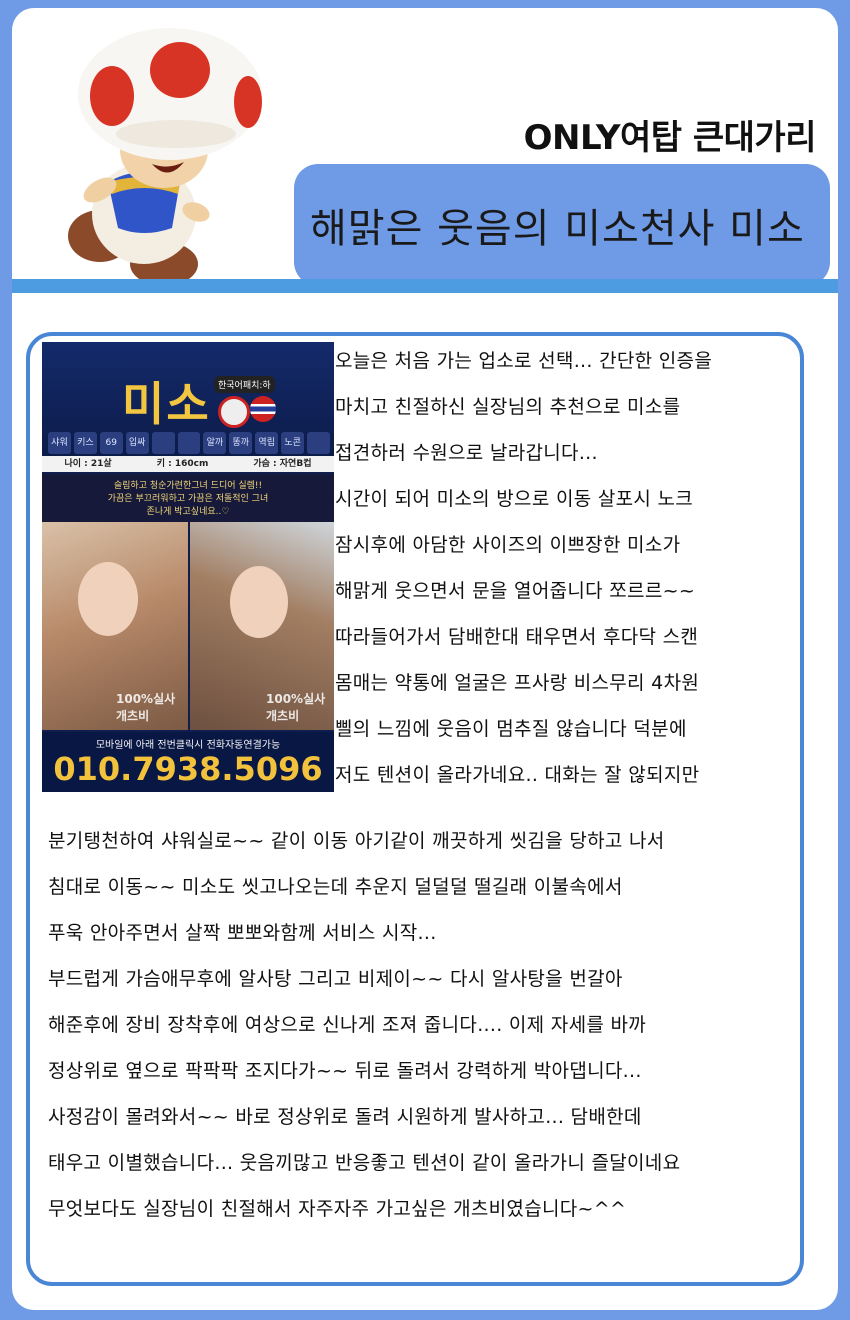  I want to click on ad-contact-note: 모바일에 아래 전번클릭시 전화자동연결가능, so click(188, 745).